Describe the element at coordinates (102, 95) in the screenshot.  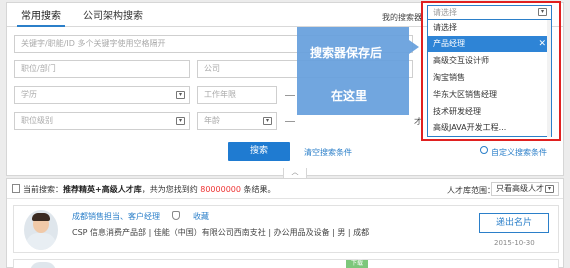
I see `education-select: 学历 ▾` at that location.